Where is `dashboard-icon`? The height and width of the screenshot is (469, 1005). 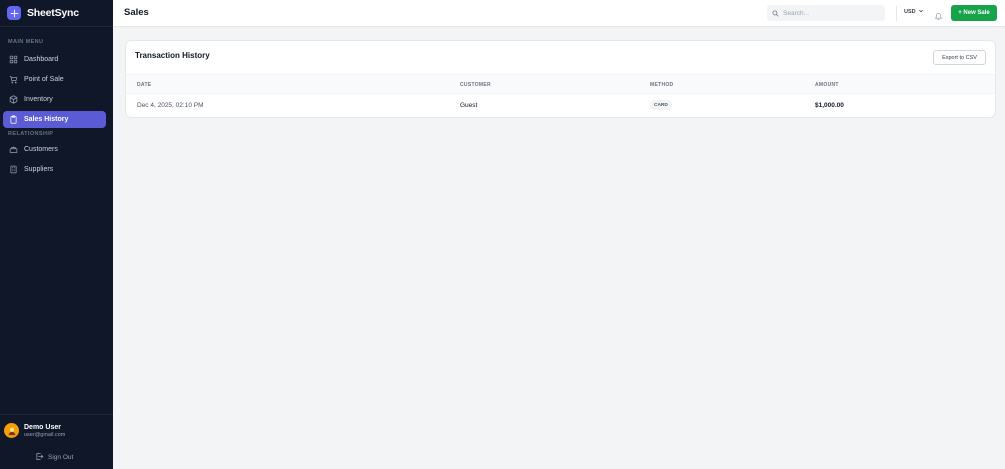 dashboard-icon is located at coordinates (13, 59).